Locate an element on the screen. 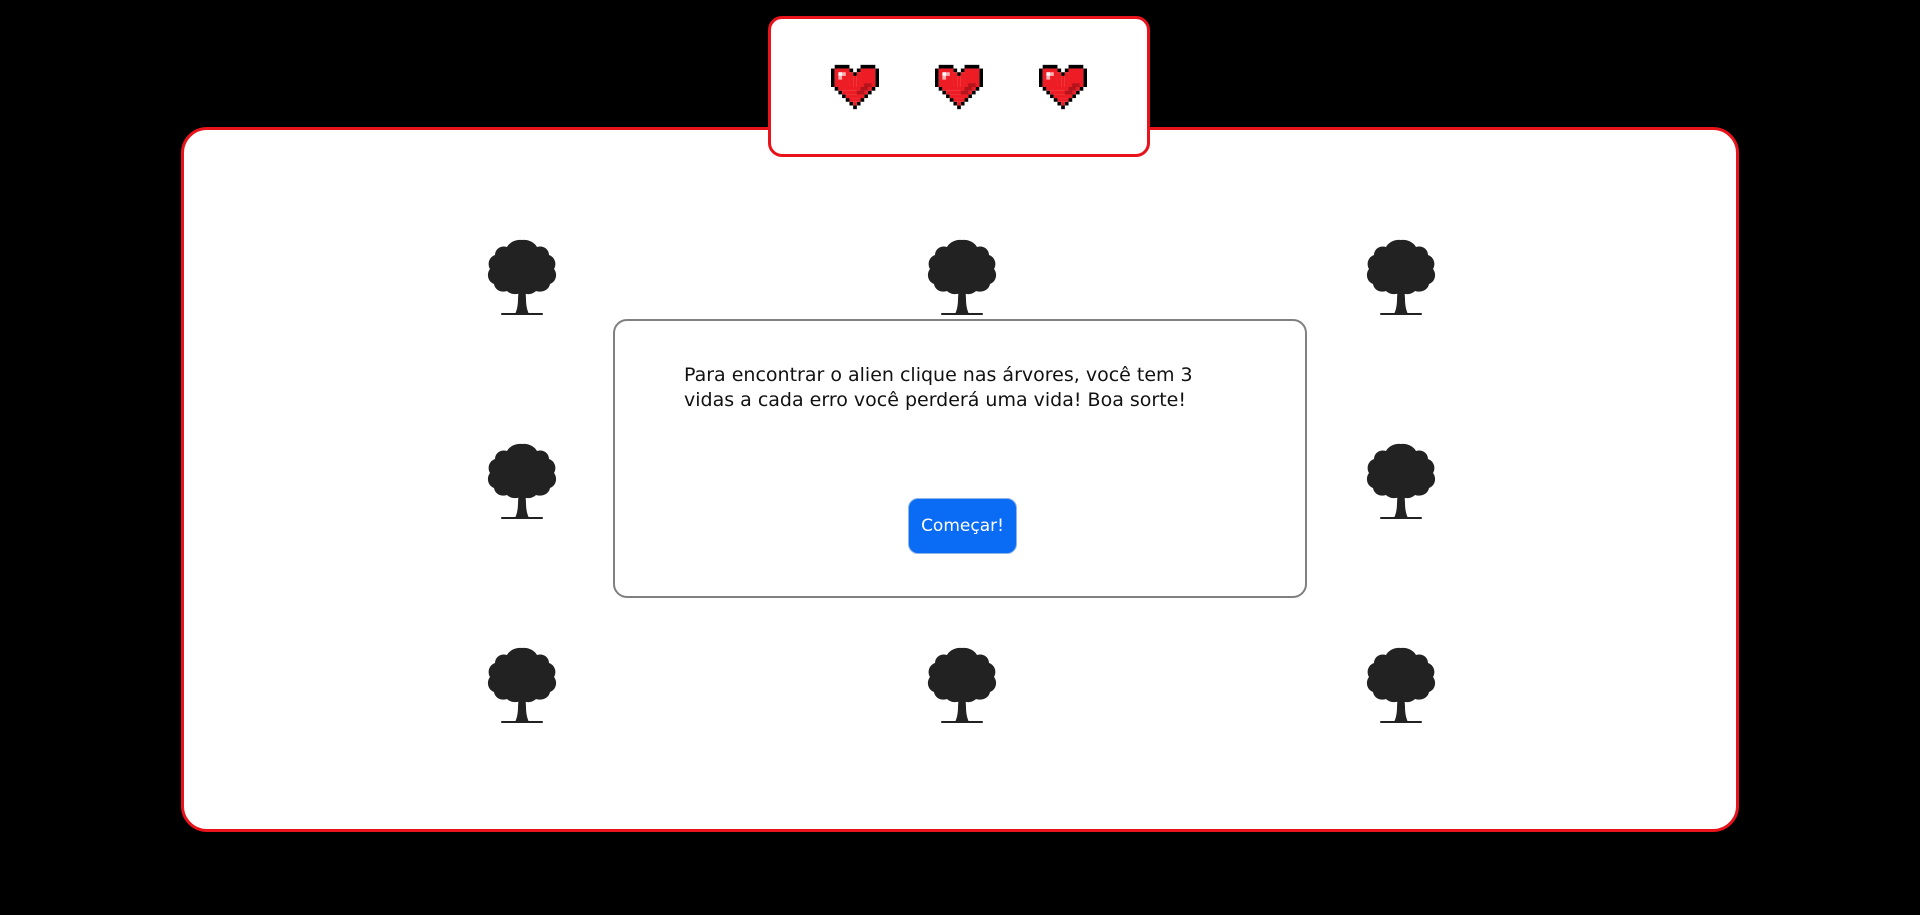  start-button: Começar! is located at coordinates (962, 526).